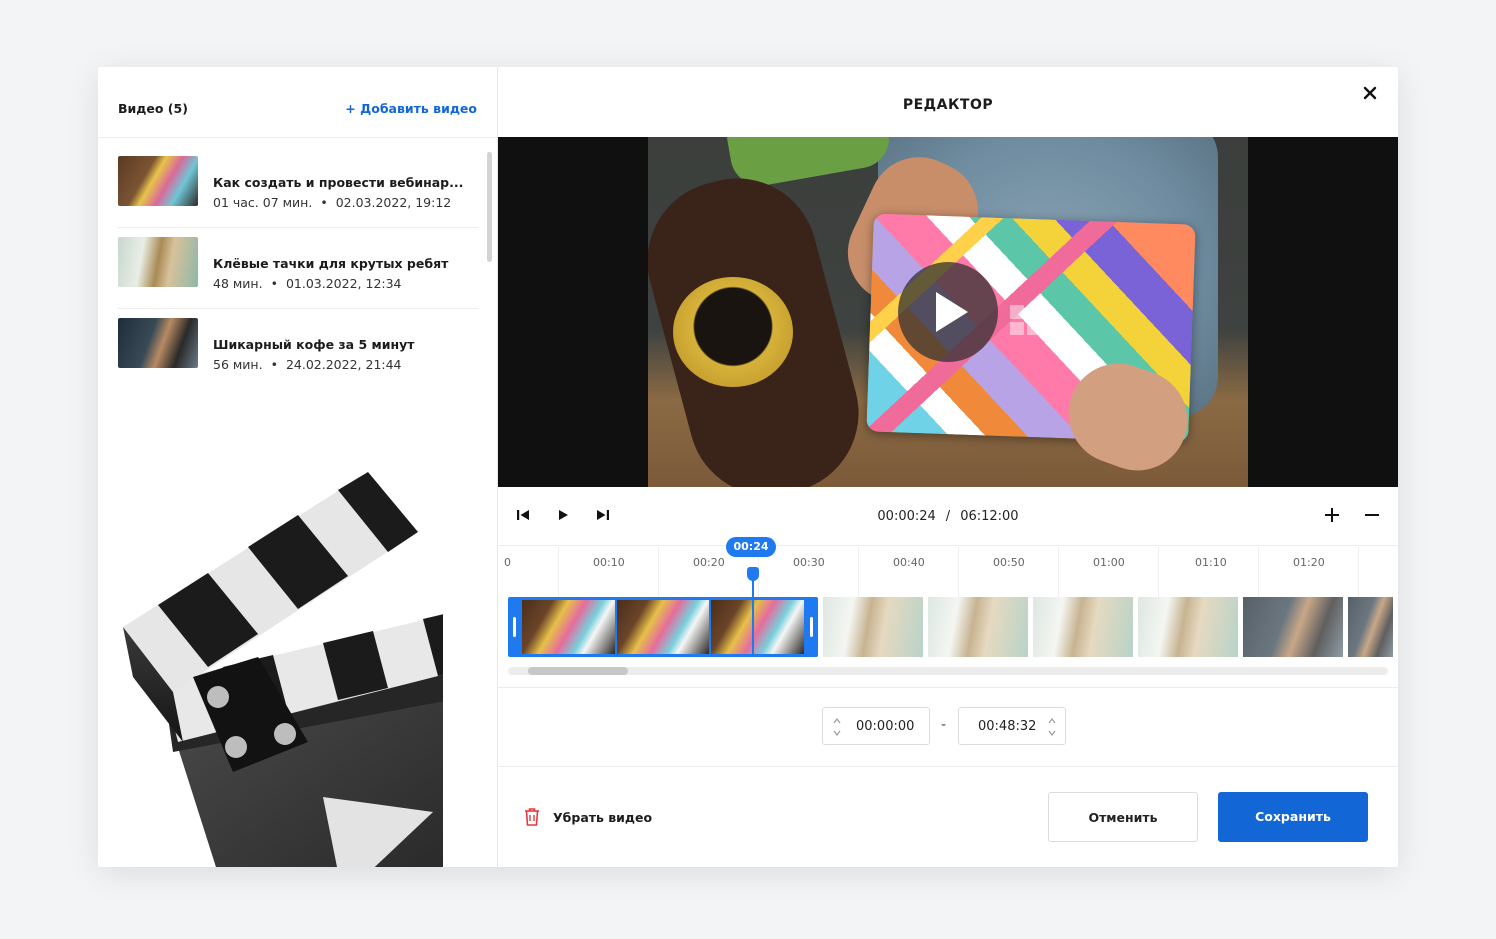 The height and width of the screenshot is (939, 1496). I want to click on sidebar-header: Видео (5) + Добавить видео, so click(297, 102).